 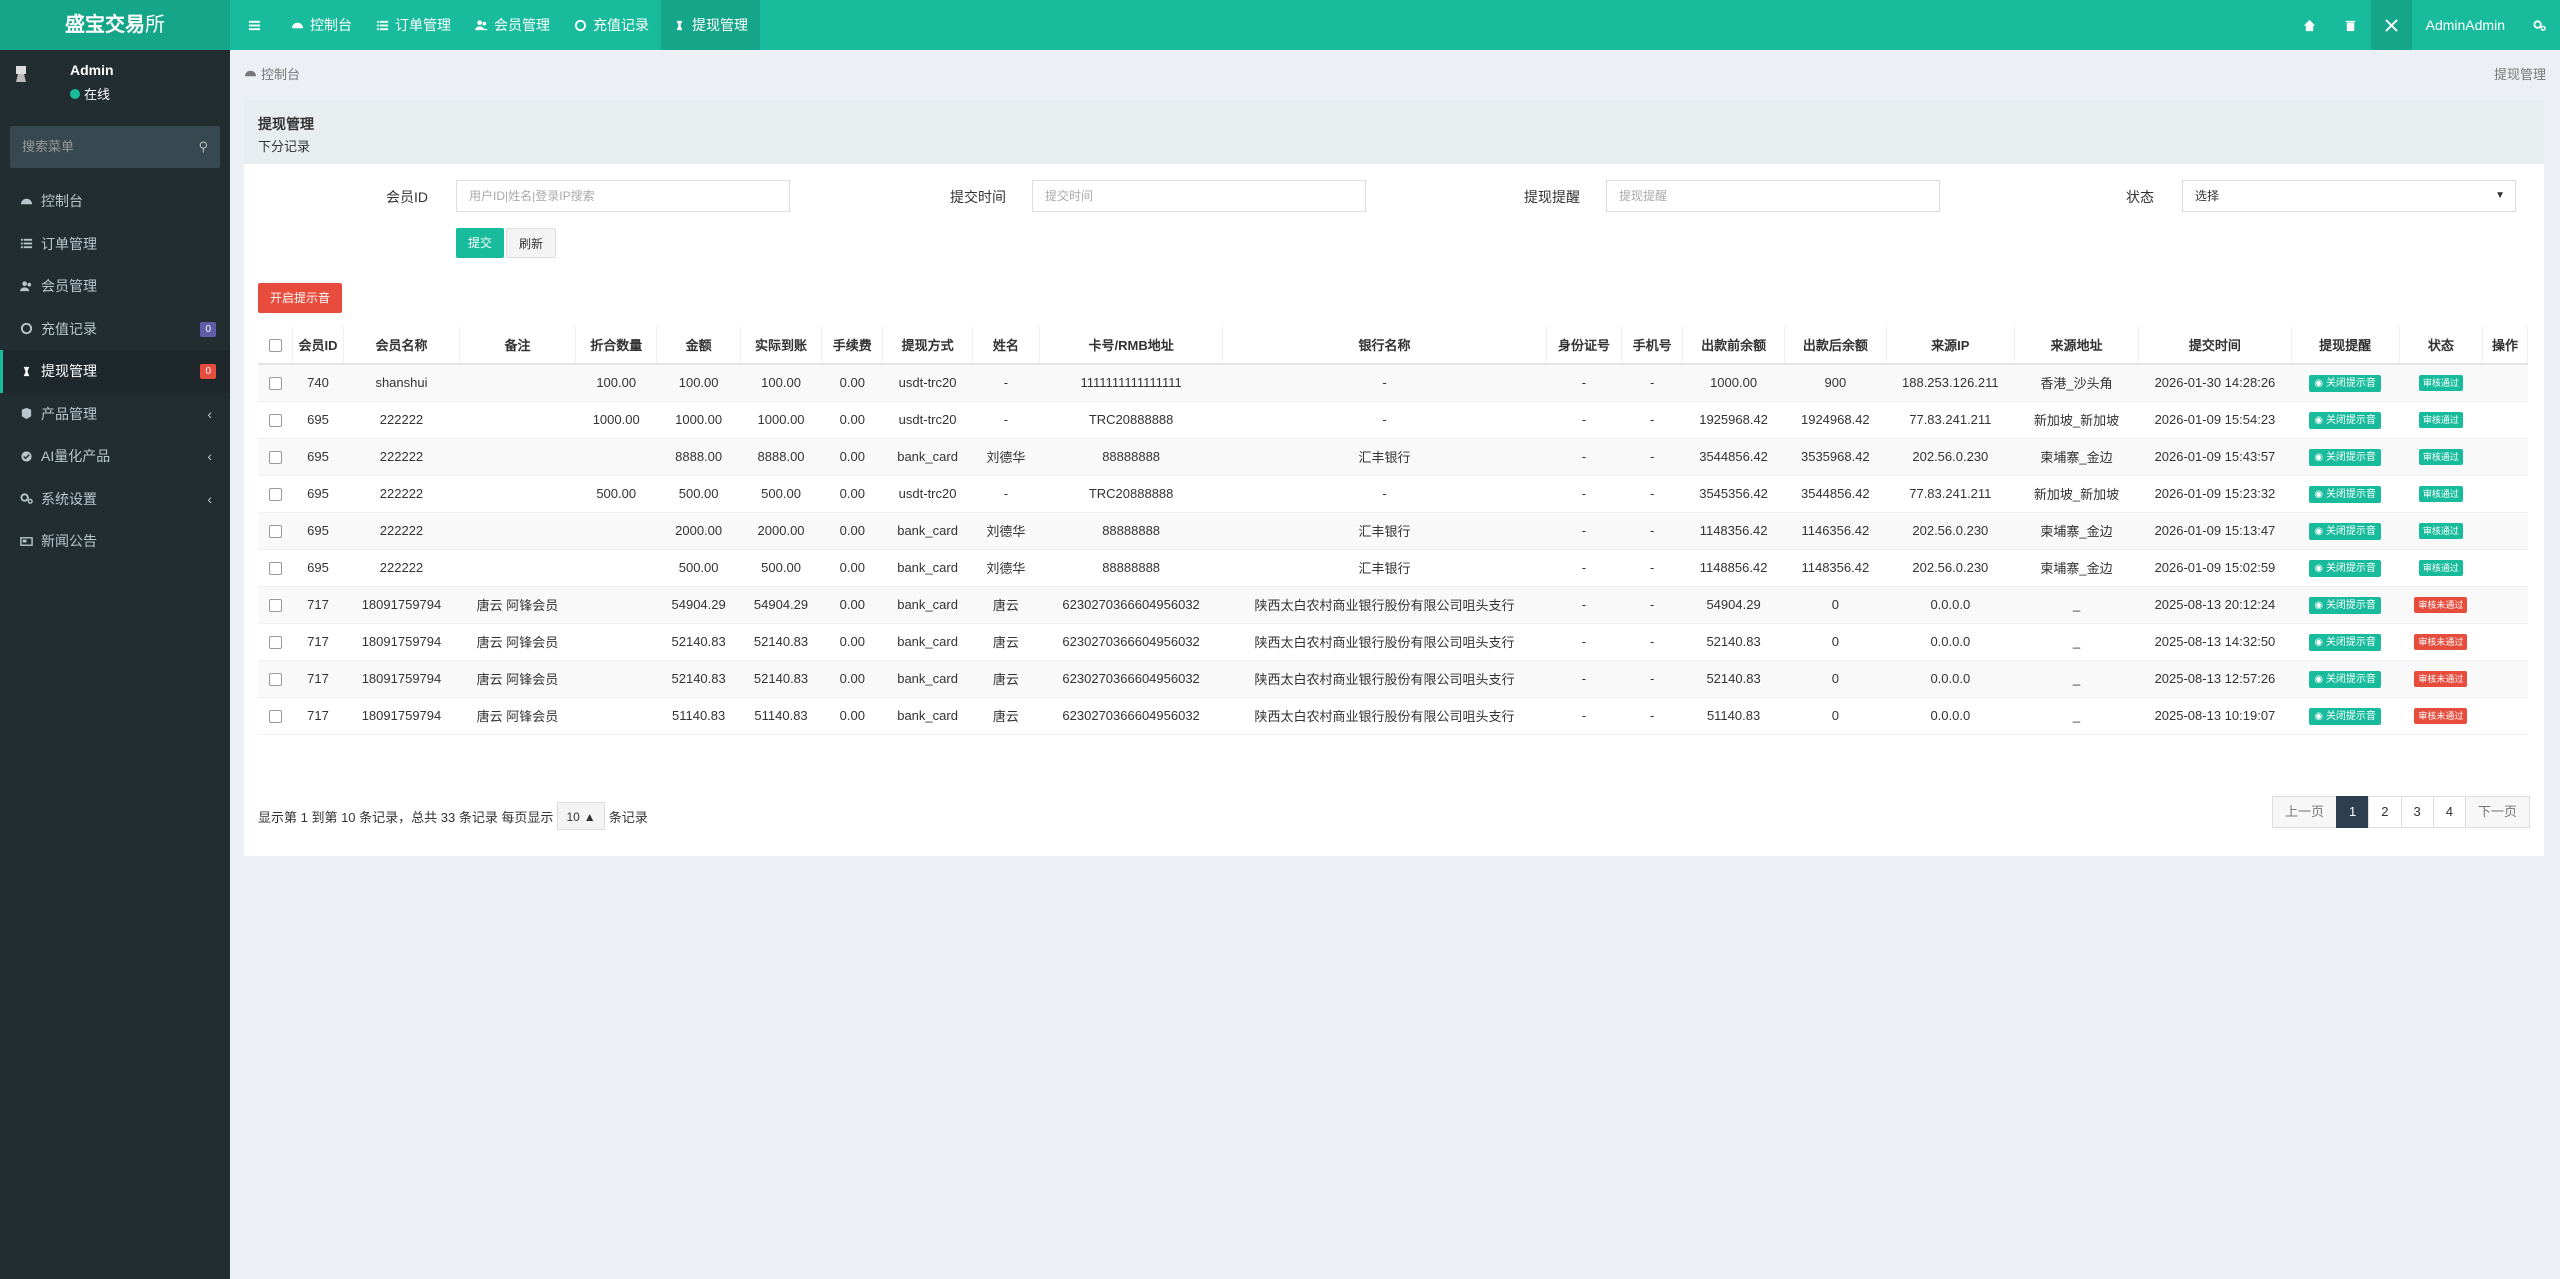 I want to click on col-header: 来源地址, so click(x=2077, y=345).